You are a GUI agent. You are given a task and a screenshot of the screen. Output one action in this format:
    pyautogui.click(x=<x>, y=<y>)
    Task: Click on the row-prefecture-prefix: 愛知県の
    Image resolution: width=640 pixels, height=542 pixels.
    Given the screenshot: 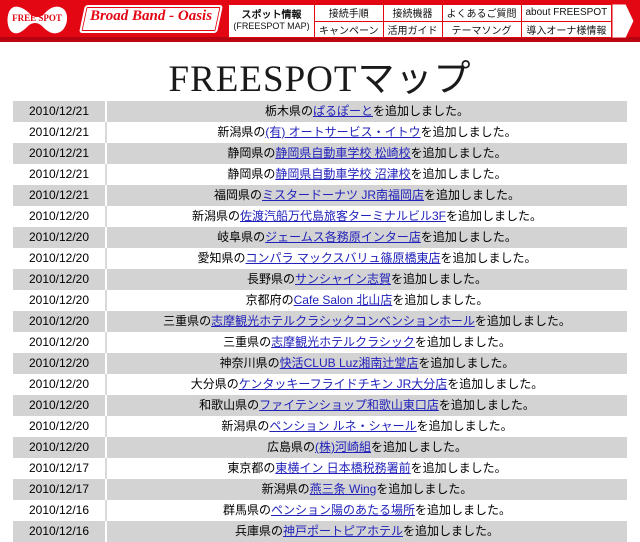 What is the action you would take?
    pyautogui.click(x=221, y=258)
    